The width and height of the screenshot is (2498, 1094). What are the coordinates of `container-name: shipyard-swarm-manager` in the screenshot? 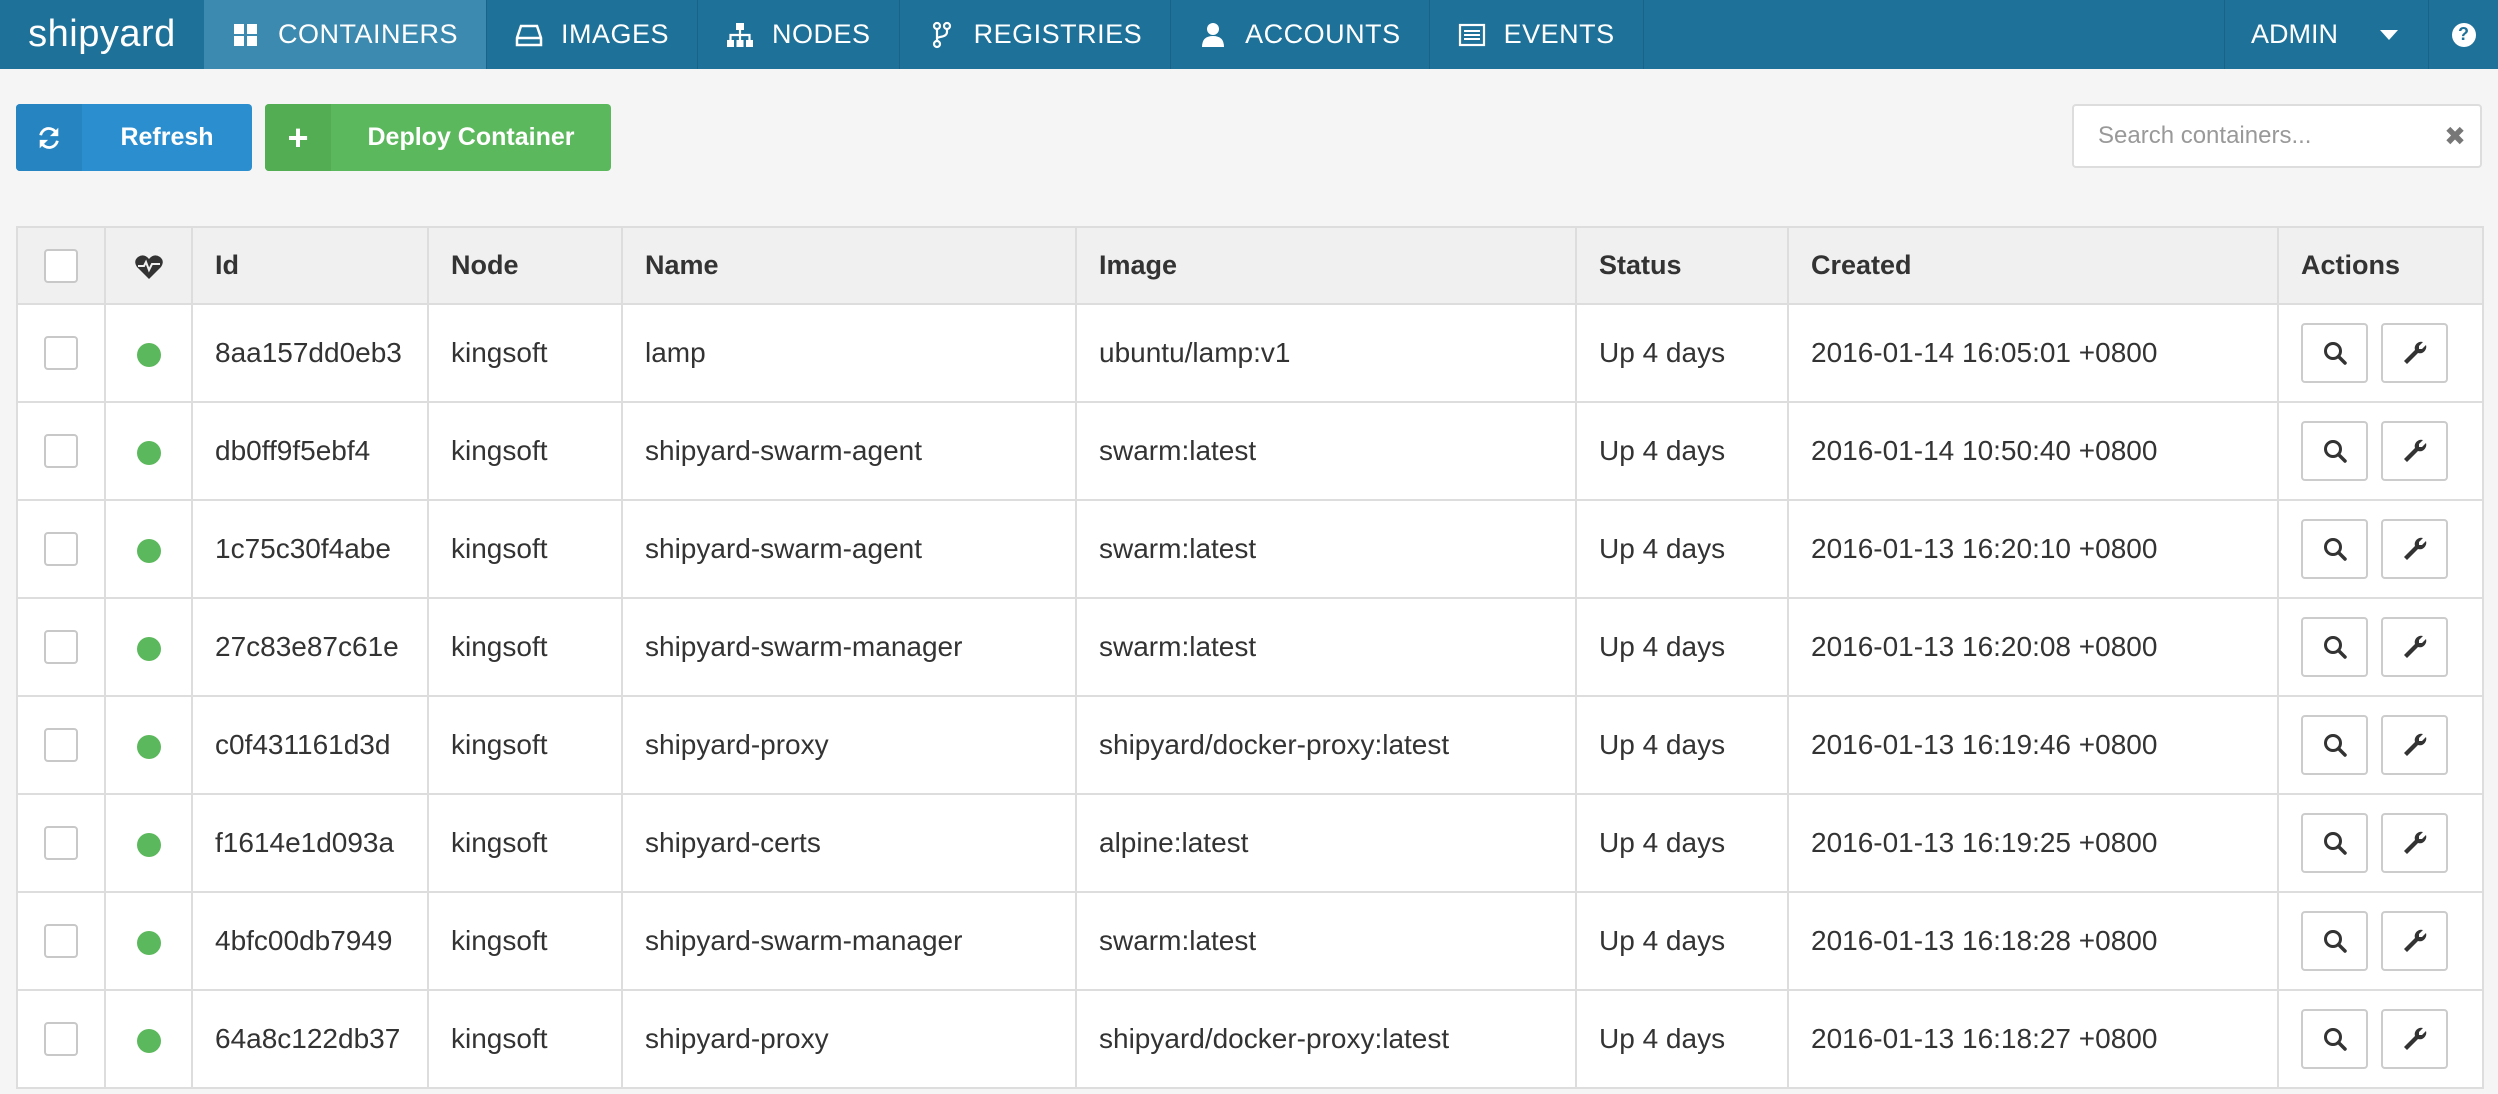 It's located at (849, 941).